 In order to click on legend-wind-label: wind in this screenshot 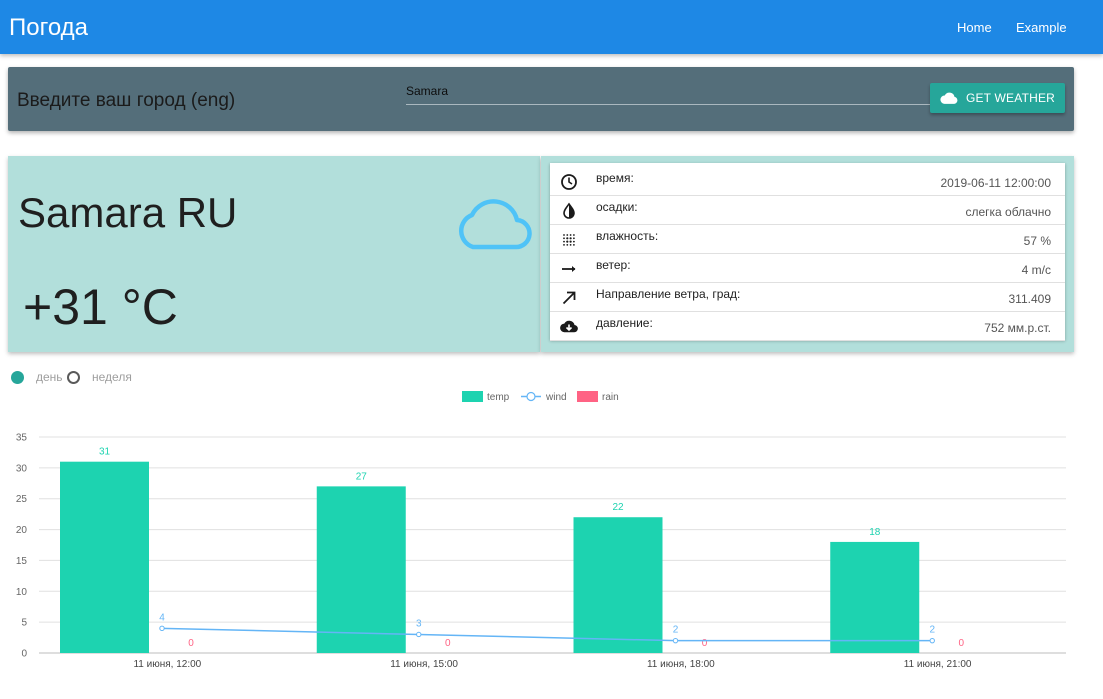, I will do `click(556, 397)`.